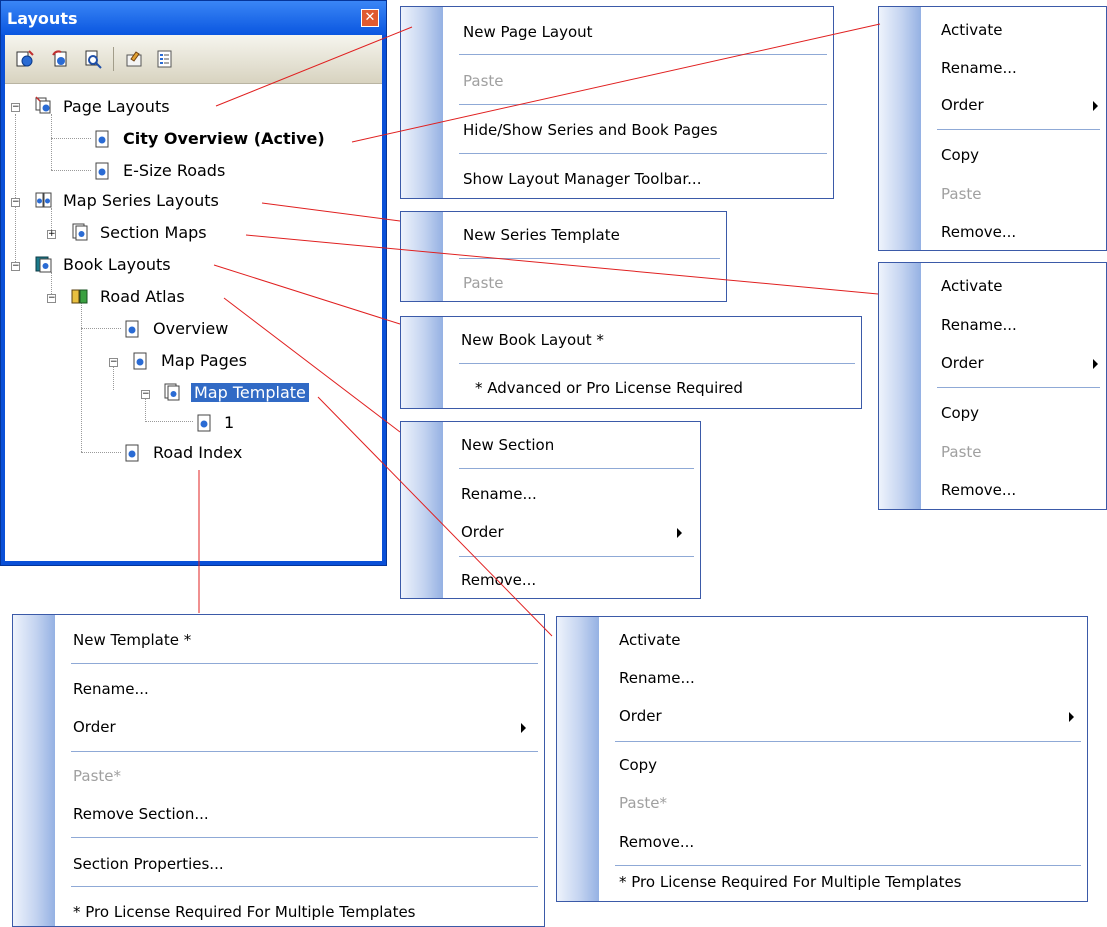  I want to click on list-view-icon, so click(165, 59).